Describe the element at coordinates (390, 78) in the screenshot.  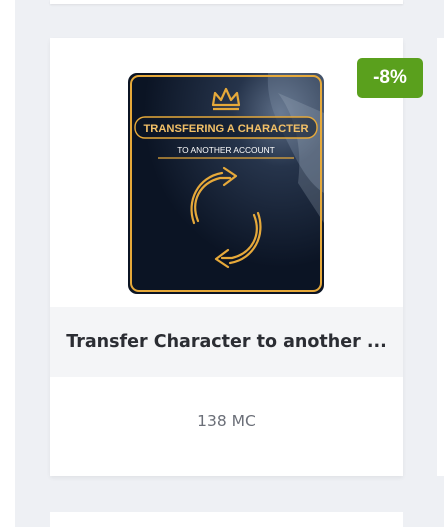
I see `discount-badge: -8%` at that location.